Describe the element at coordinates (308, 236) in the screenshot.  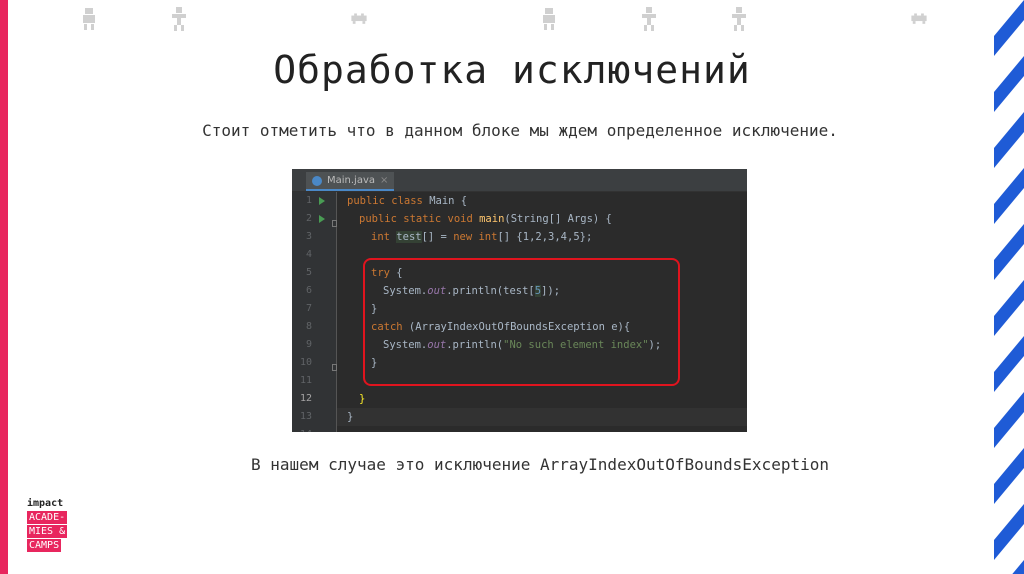
I see `line-number: 3` at that location.